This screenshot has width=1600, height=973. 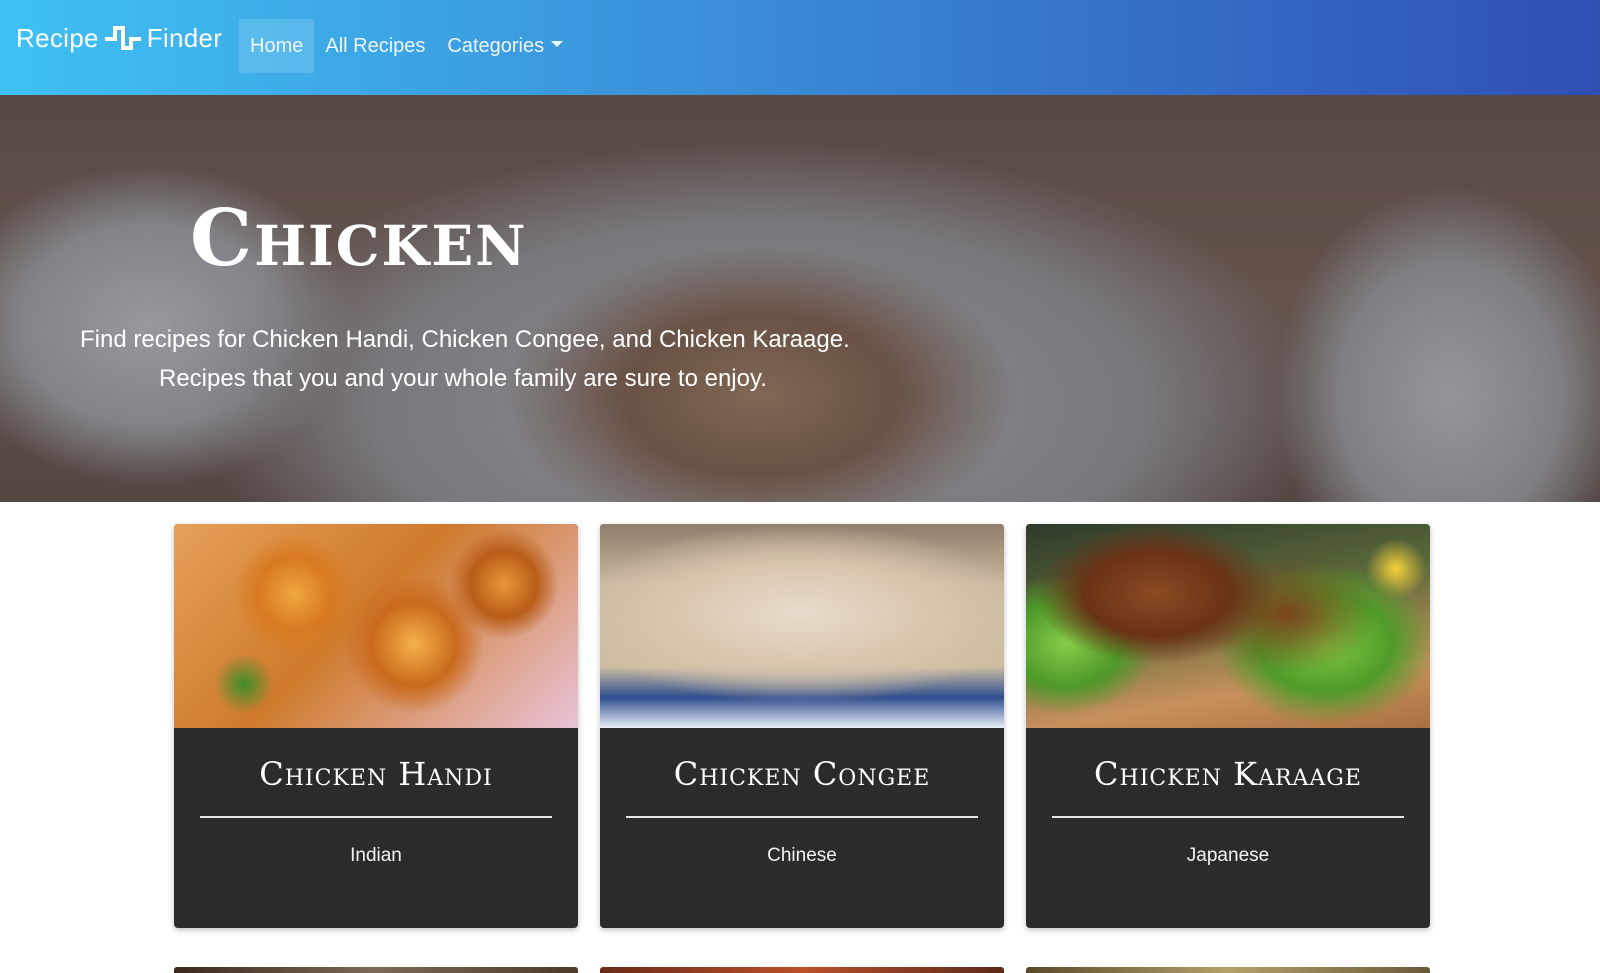 I want to click on recipe-card-category: Japanese, so click(x=1228, y=855).